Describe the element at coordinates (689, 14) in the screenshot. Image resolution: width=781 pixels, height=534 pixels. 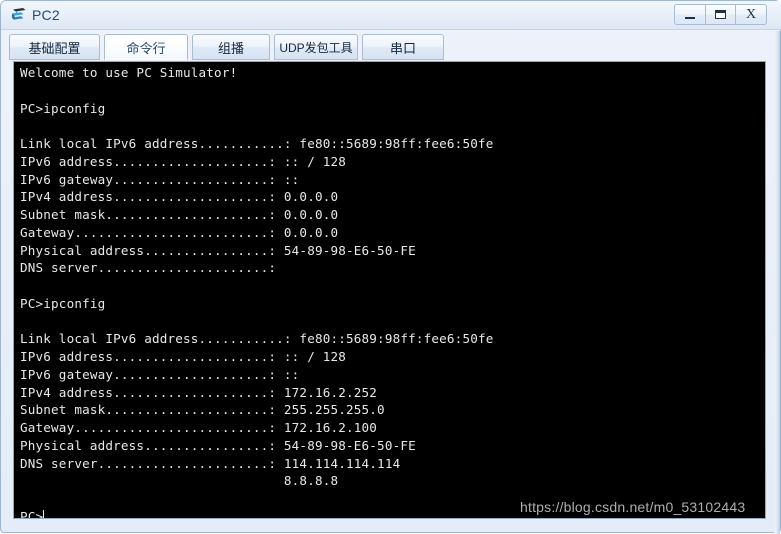
I see `minimize-button` at that location.